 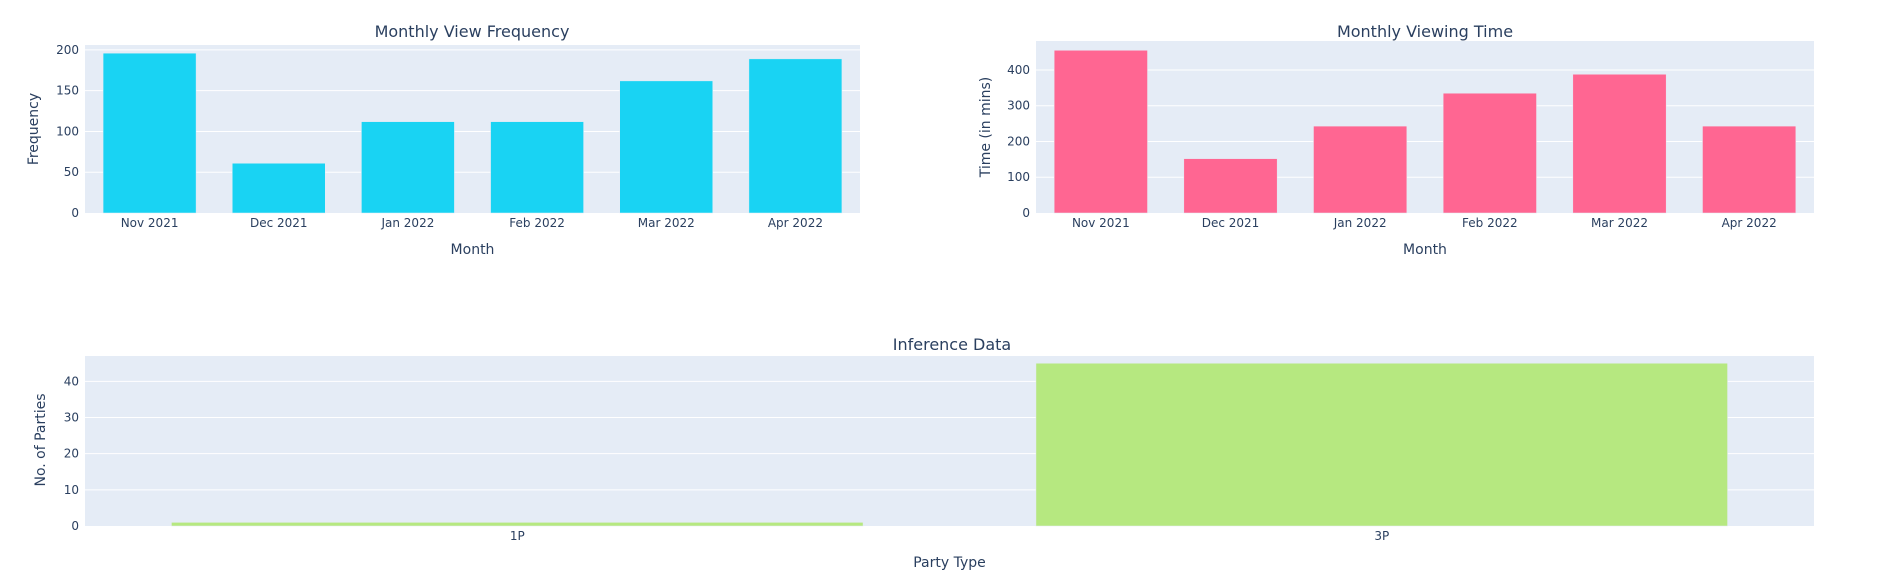 What do you see at coordinates (67, 91) in the screenshot?
I see `y-tick-label: 150` at bounding box center [67, 91].